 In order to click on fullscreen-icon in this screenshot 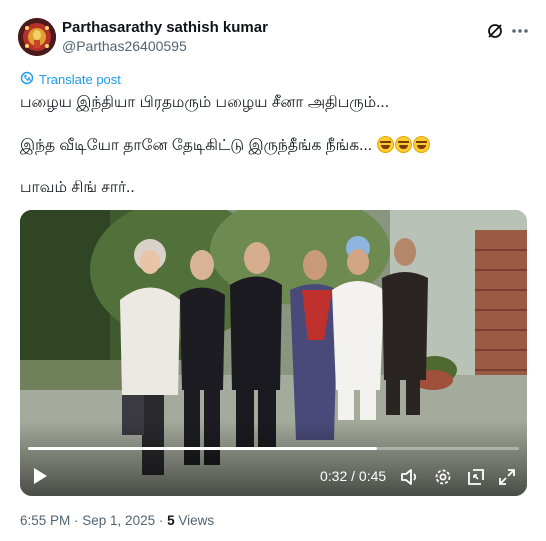, I will do `click(507, 477)`.